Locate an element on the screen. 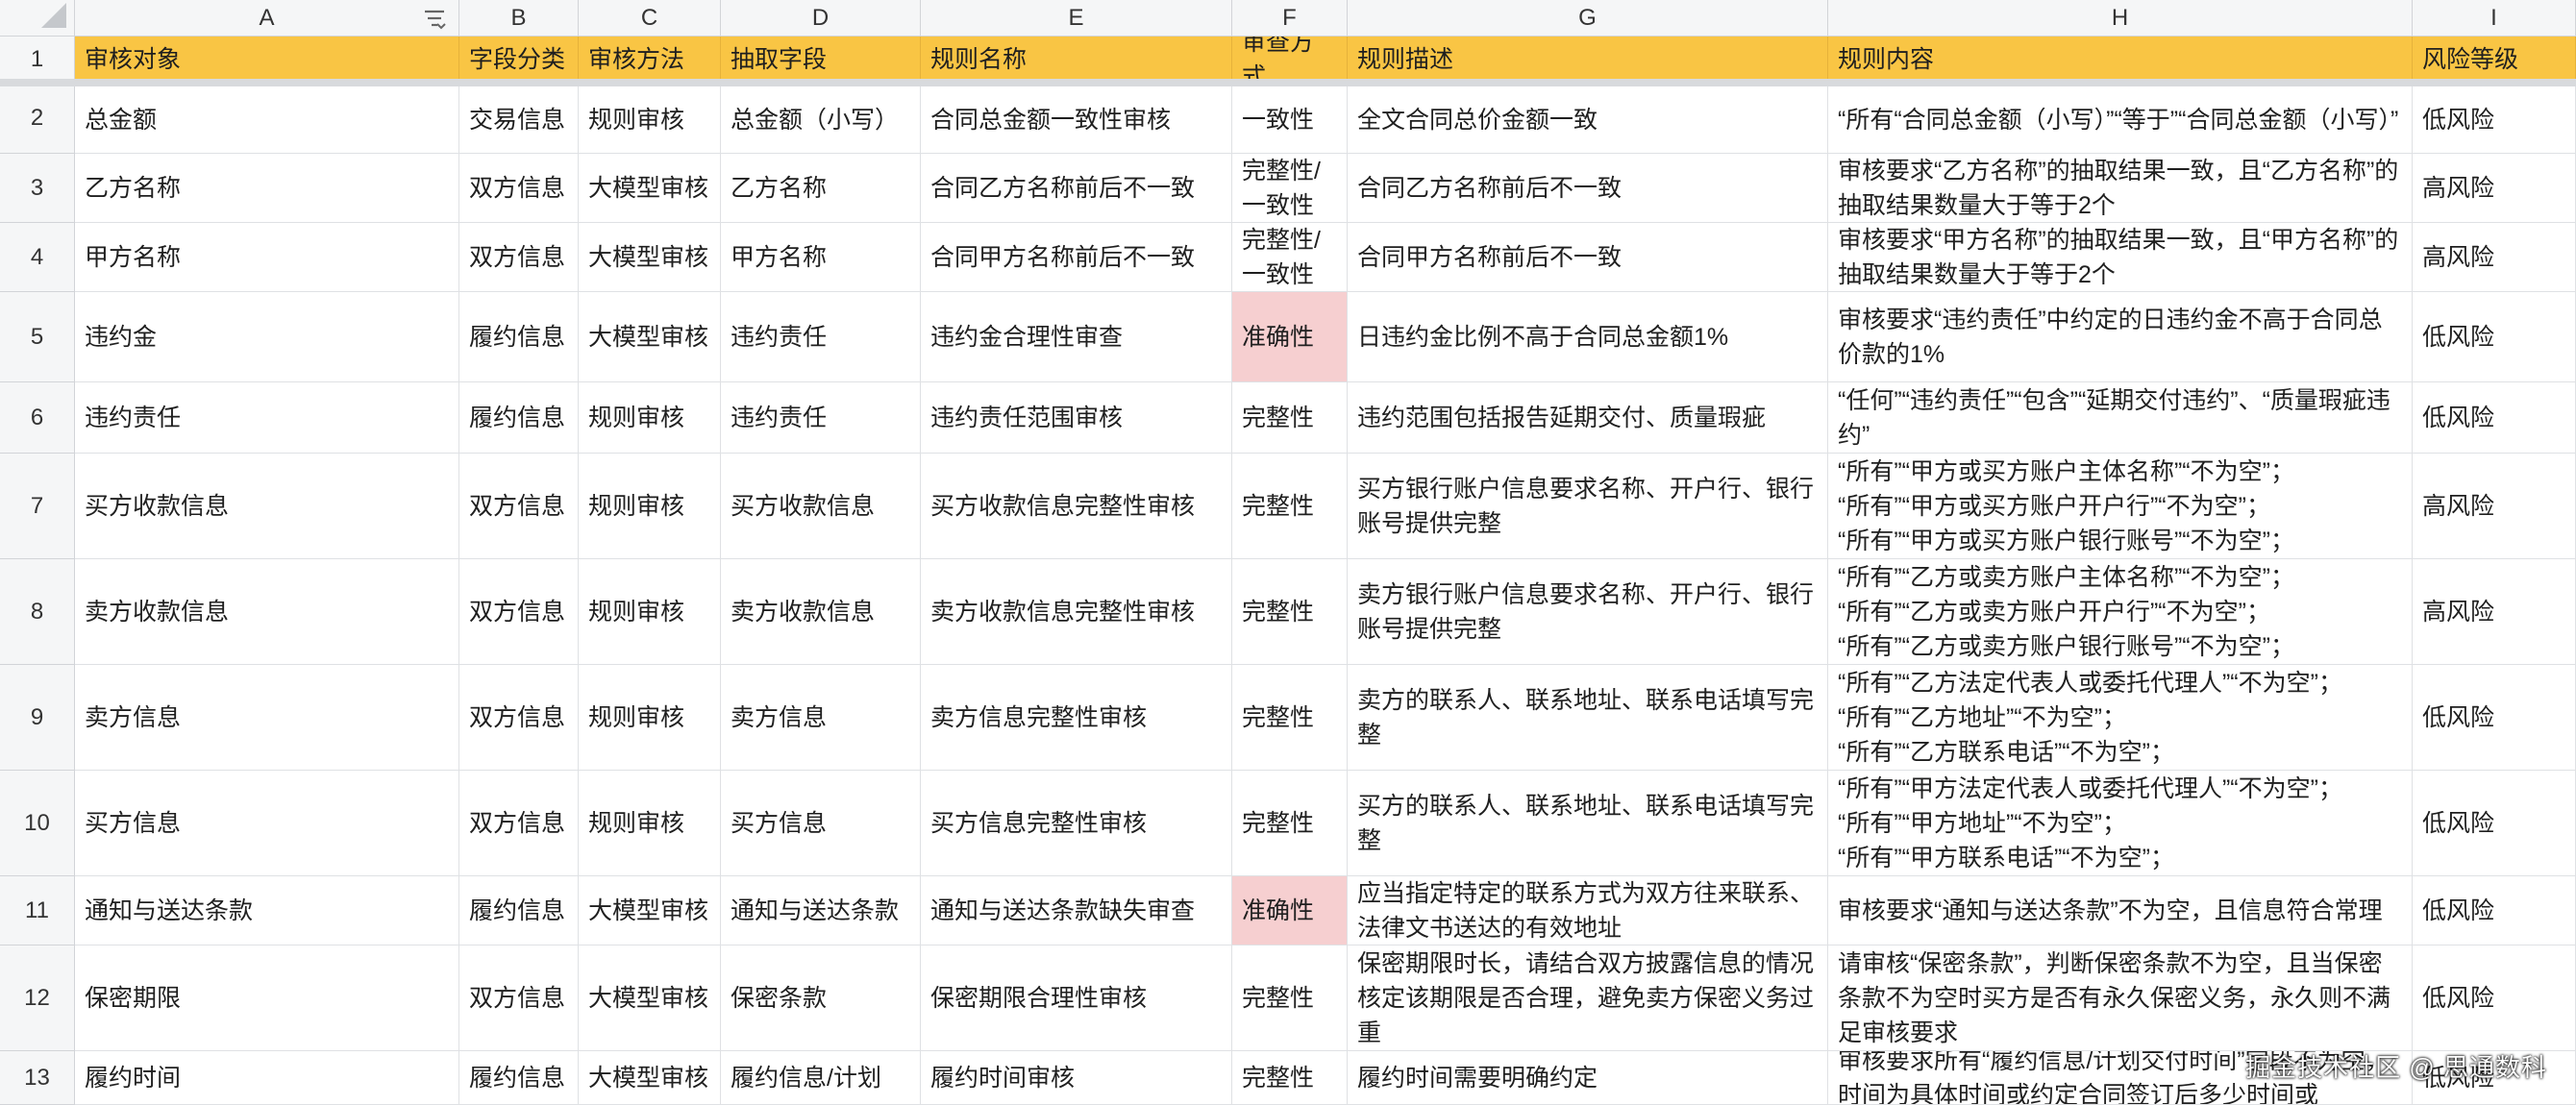  column-header-c: C is located at coordinates (650, 19).